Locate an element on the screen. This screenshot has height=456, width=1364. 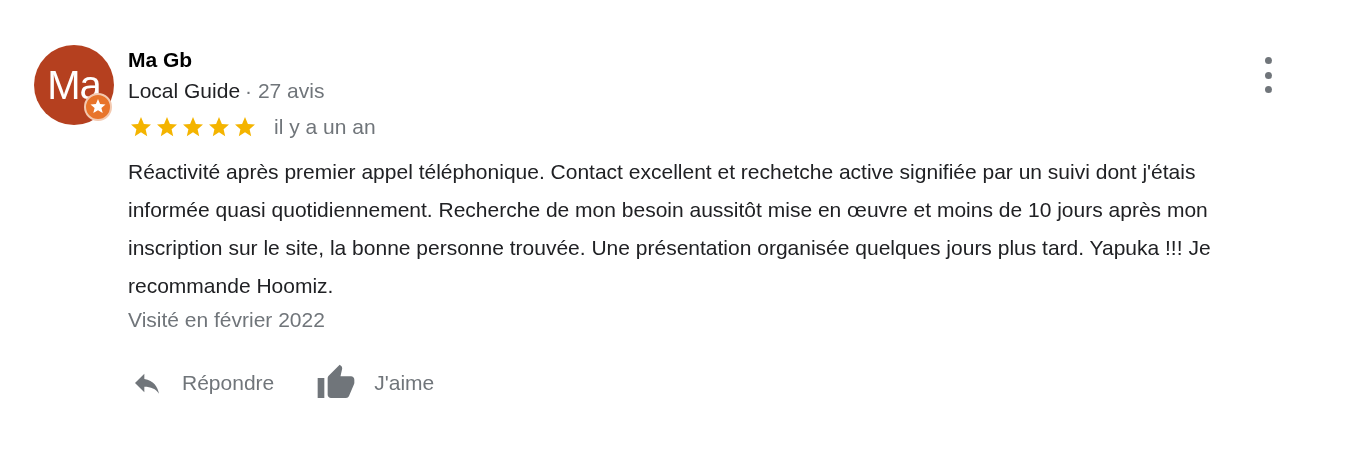
author-role: Local Guide is located at coordinates (184, 91).